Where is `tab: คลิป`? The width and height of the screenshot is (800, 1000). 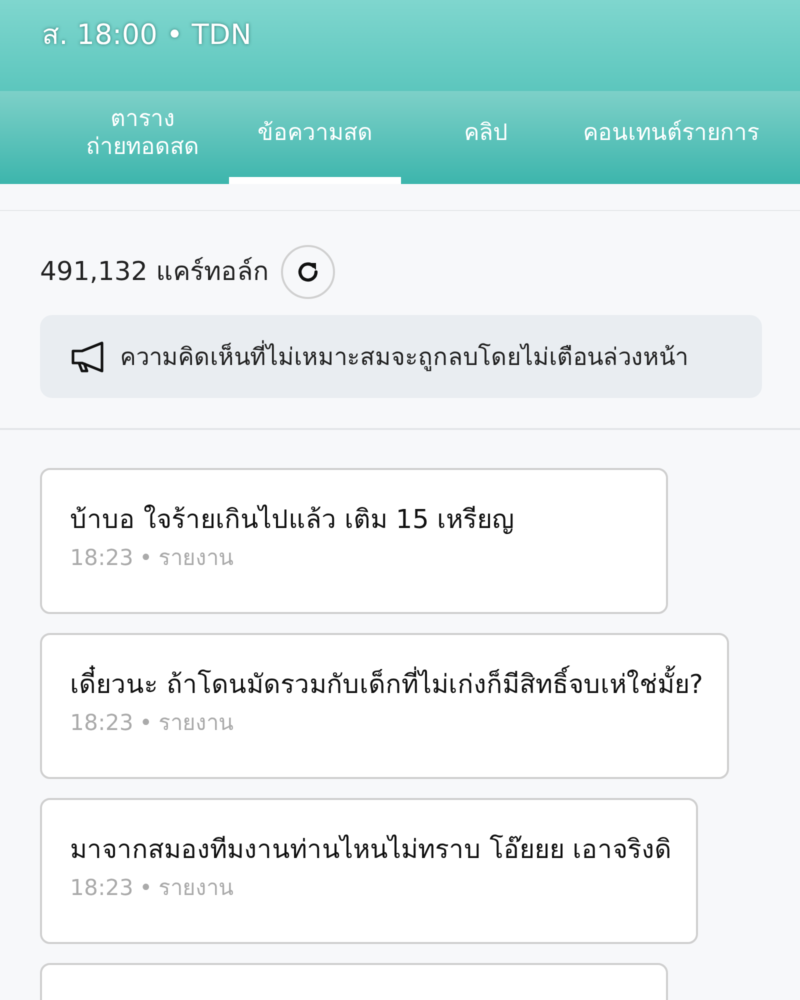
tab: คลิป is located at coordinates (486, 137).